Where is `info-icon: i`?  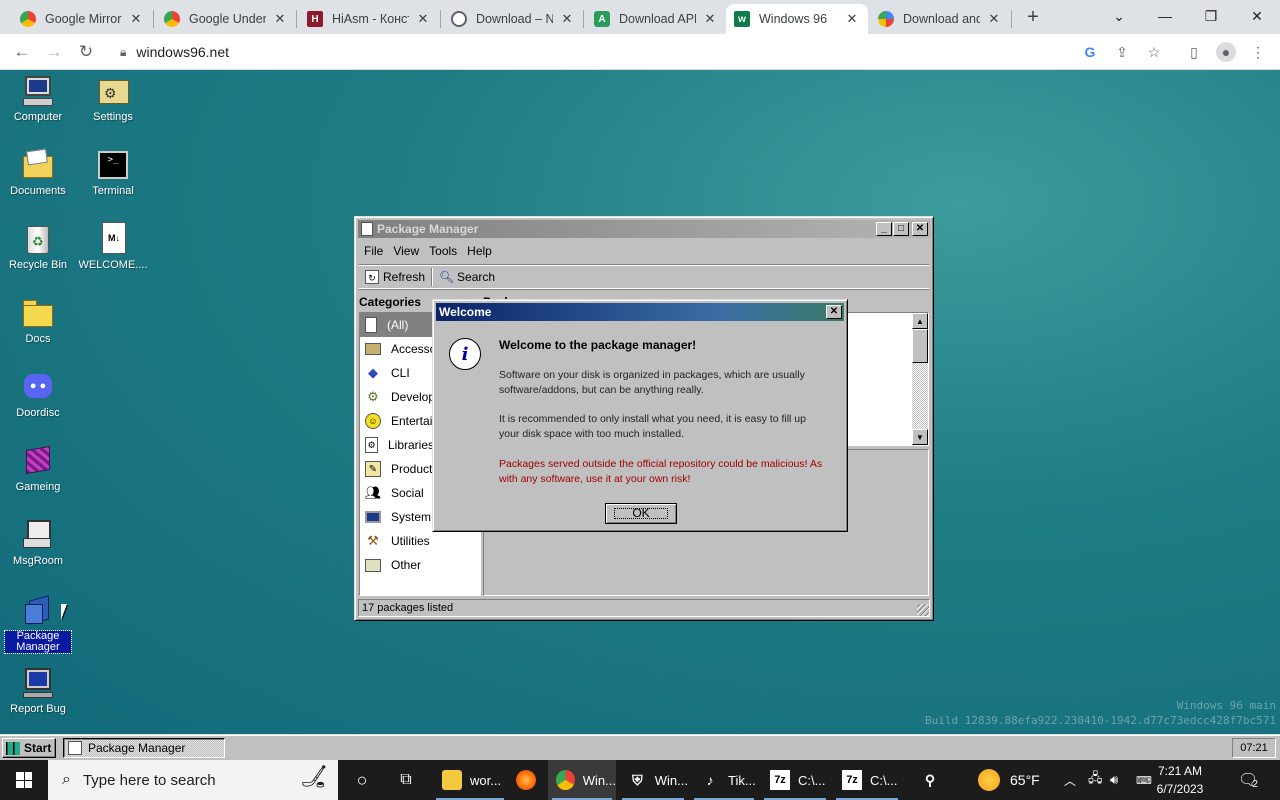 info-icon: i is located at coordinates (465, 354).